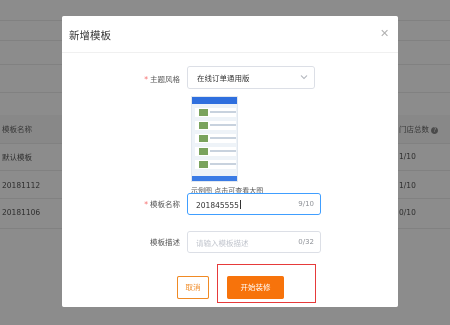  I want to click on chevron-down-icon, so click(304, 77).